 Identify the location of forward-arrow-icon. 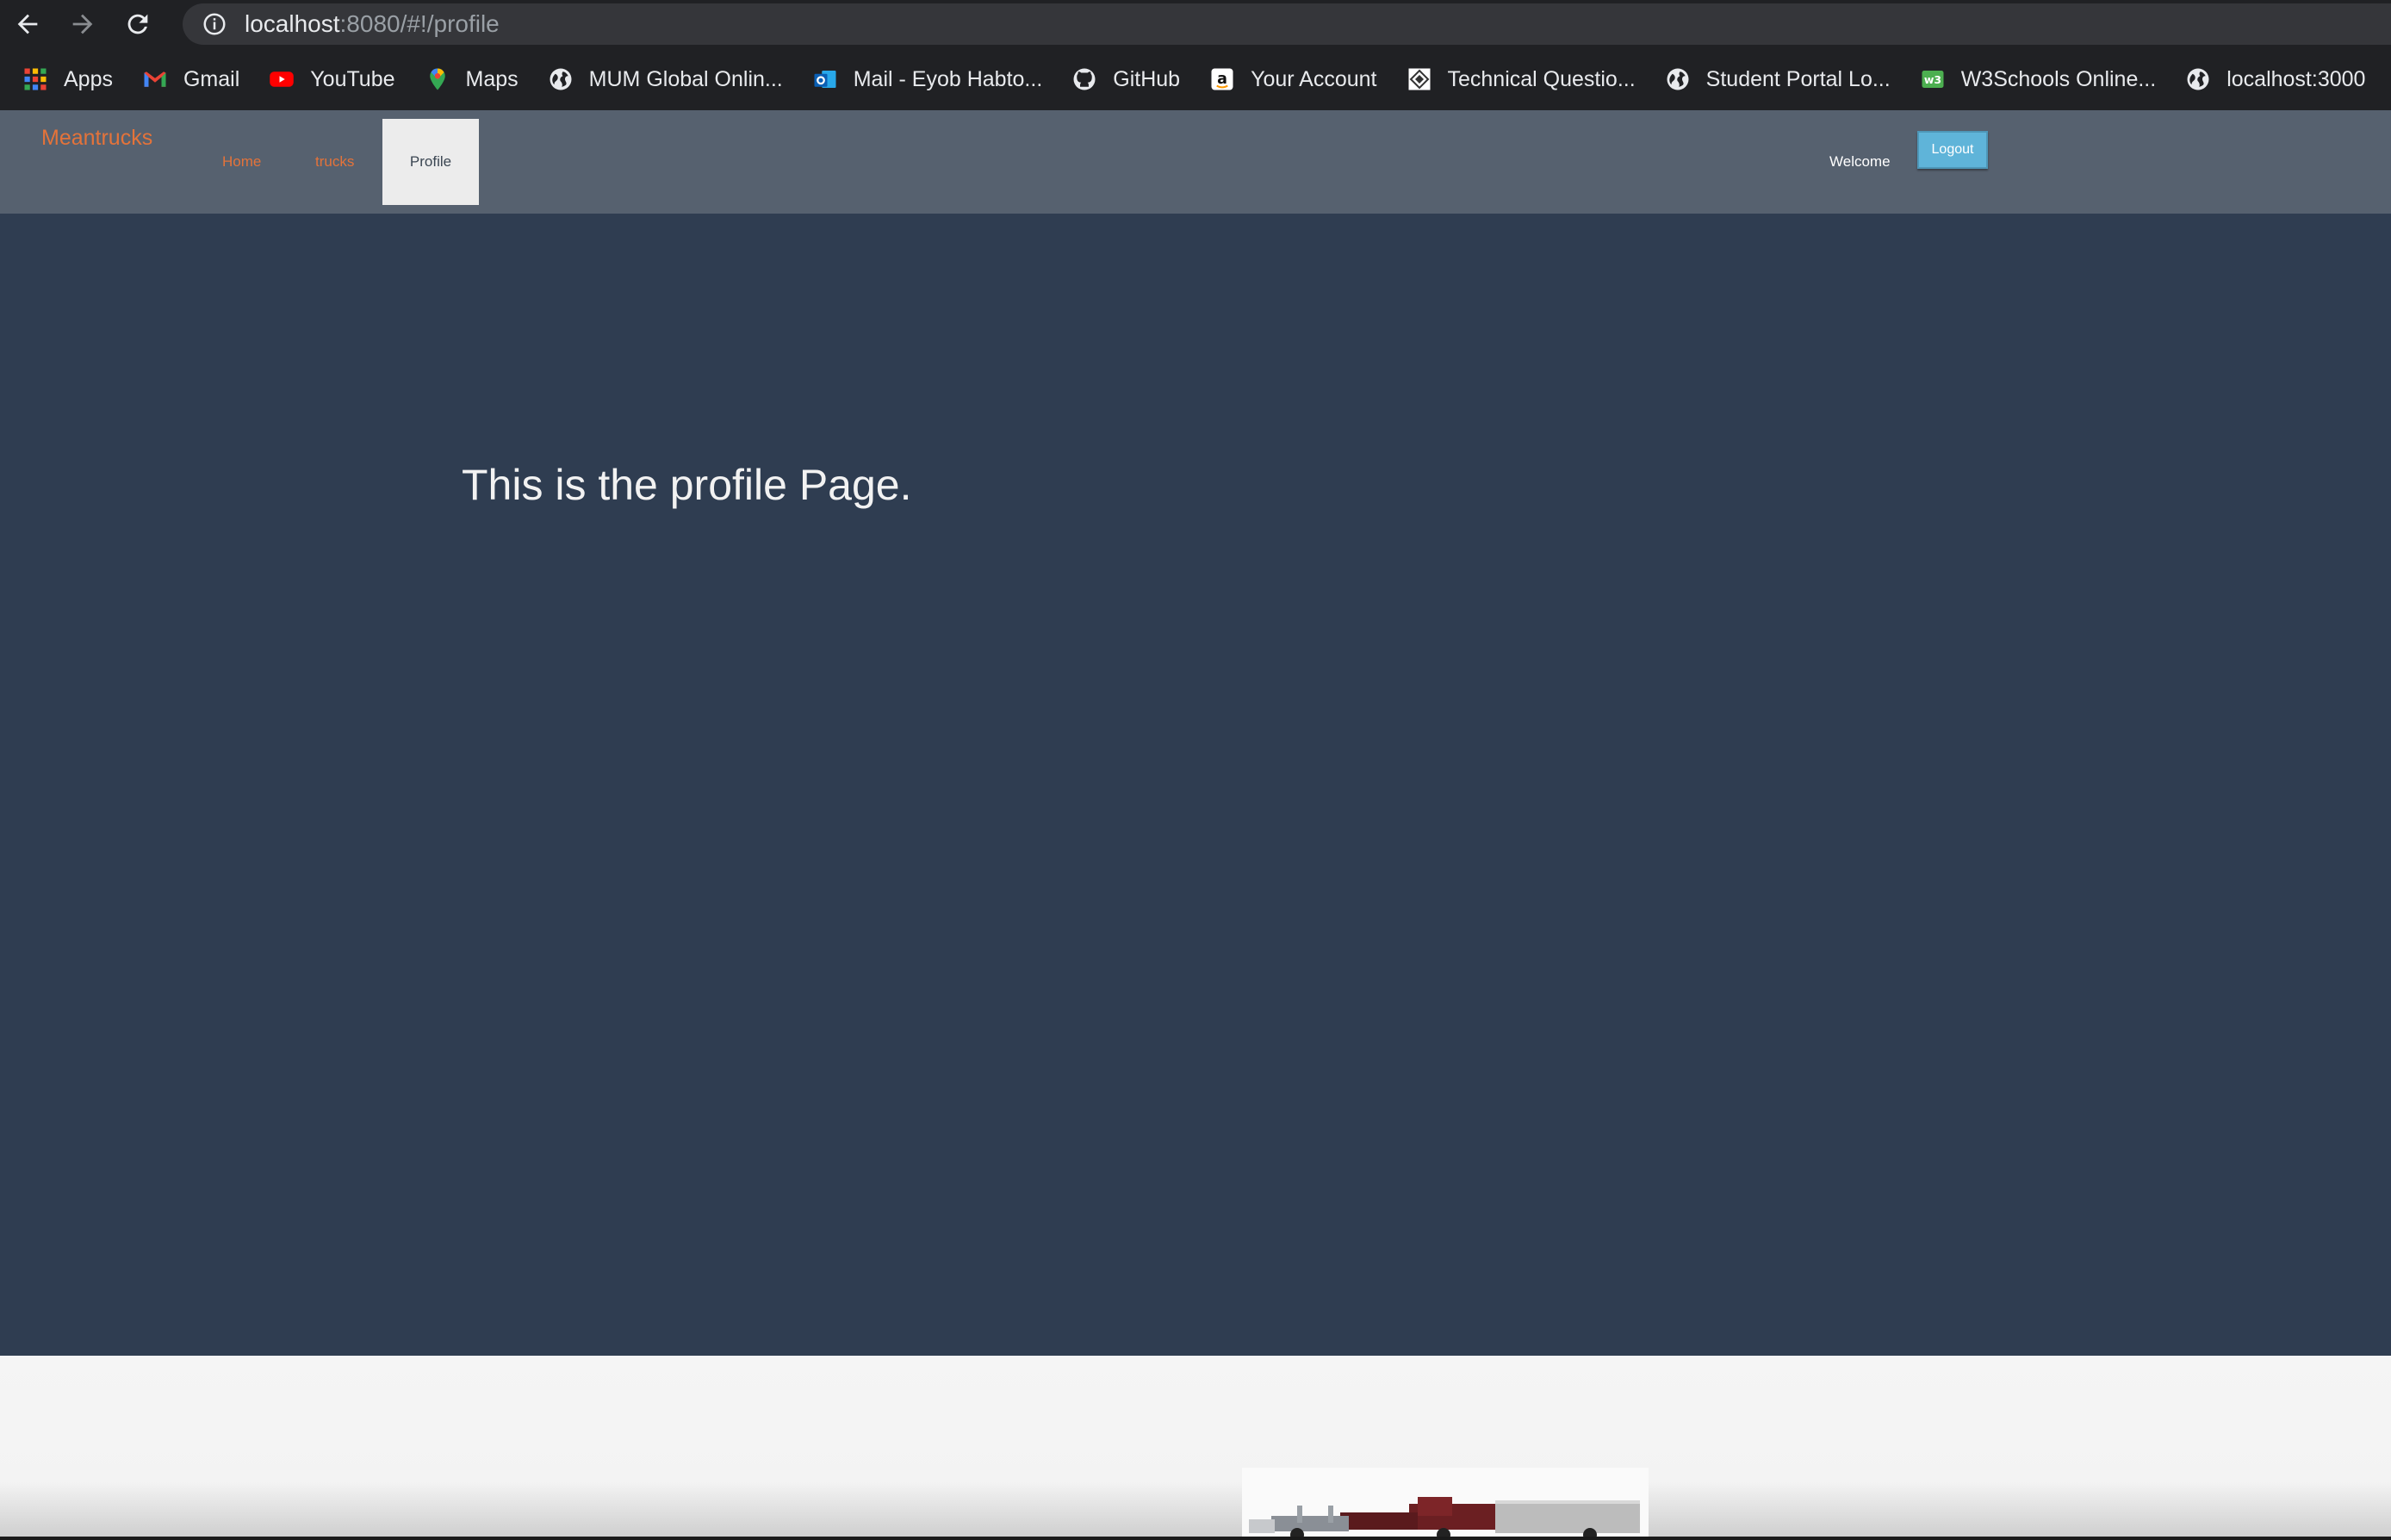
(82, 24).